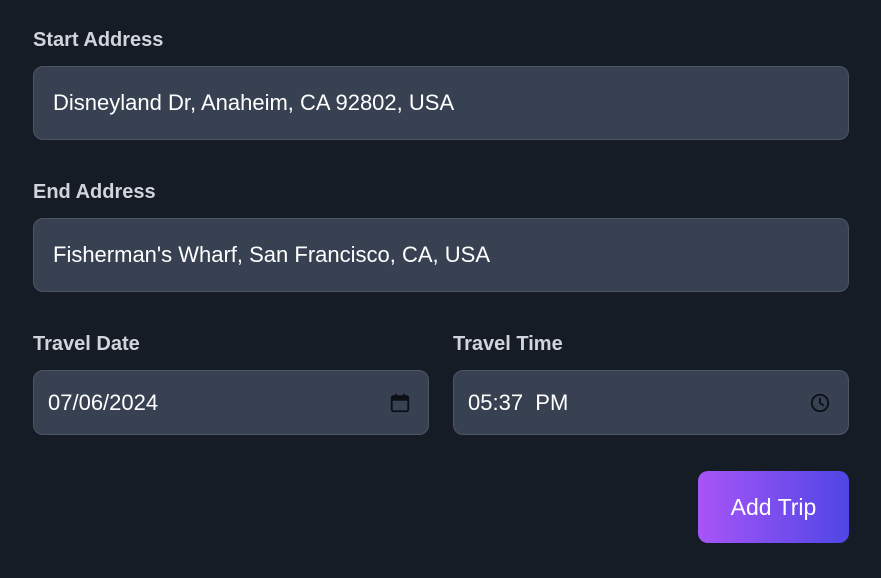 Image resolution: width=881 pixels, height=578 pixels. Describe the element at coordinates (508, 344) in the screenshot. I see `travel-time-label: Travel Time` at that location.